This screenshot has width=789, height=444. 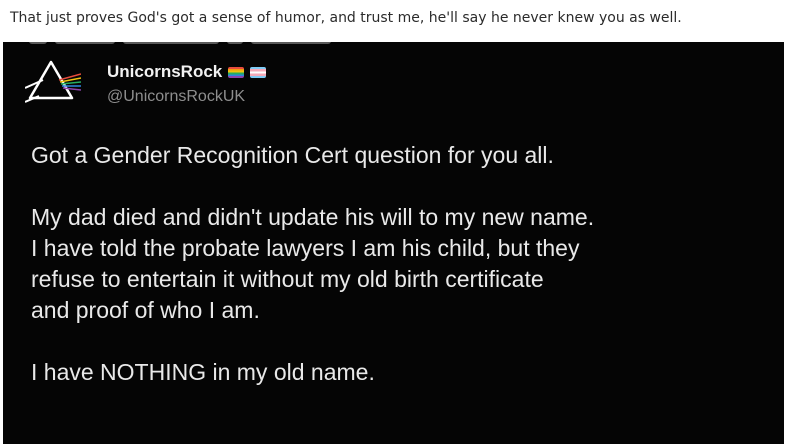 What do you see at coordinates (236, 72) in the screenshot?
I see `rainbow-flag-icon` at bounding box center [236, 72].